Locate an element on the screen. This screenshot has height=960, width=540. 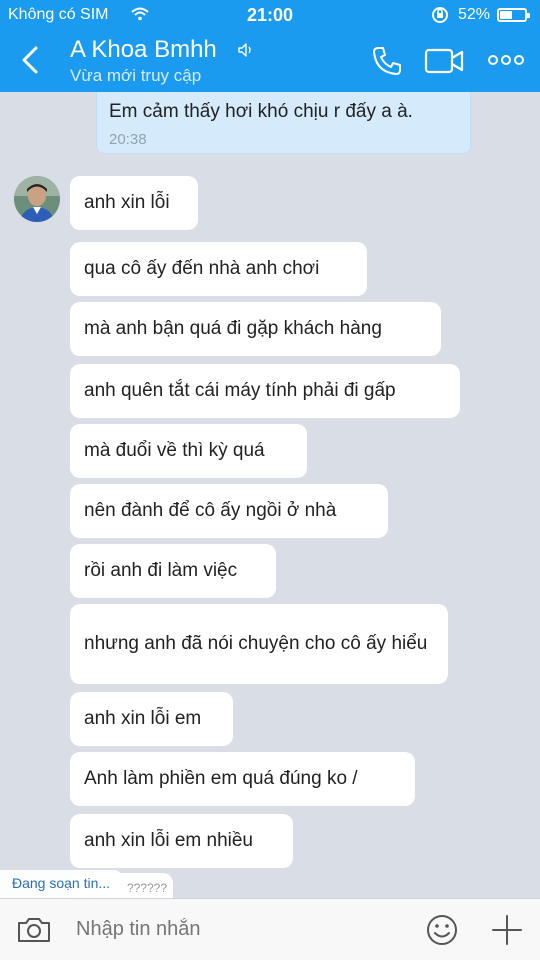
incoming-message: anh xin lỗi em is located at coordinates (151, 719).